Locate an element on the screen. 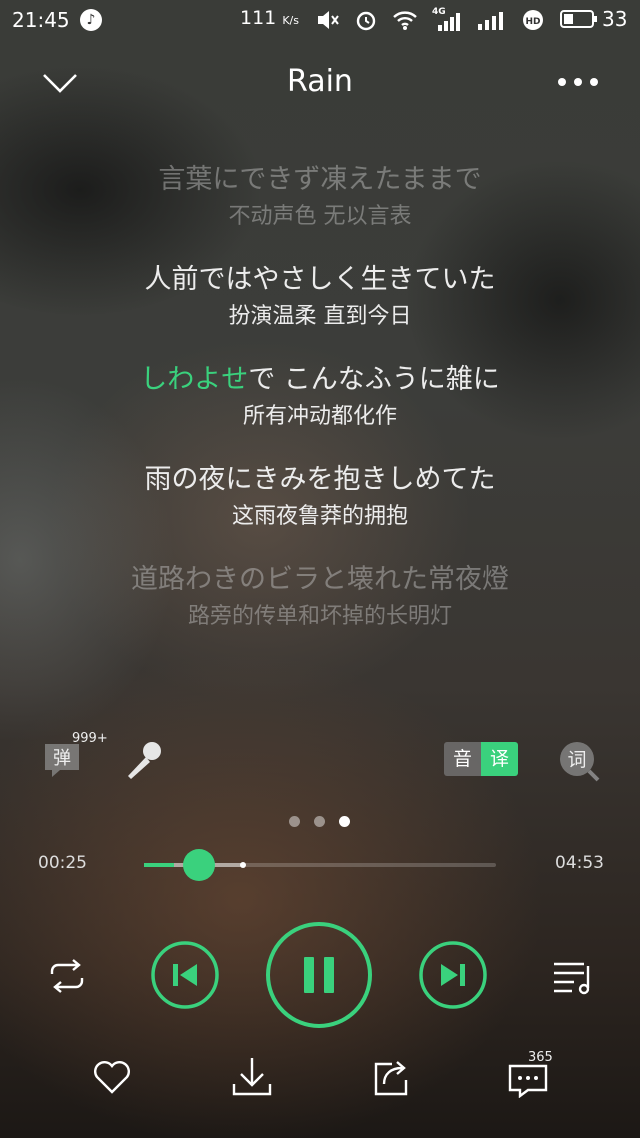 Image resolution: width=640 pixels, height=1138 pixels. mute-icon is located at coordinates (328, 20).